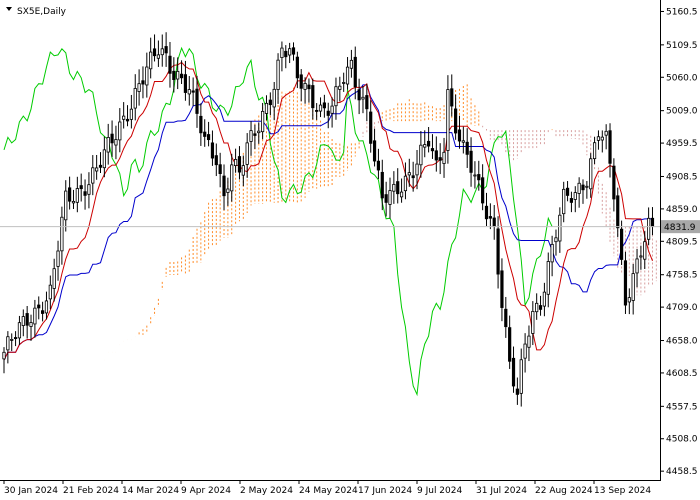 This screenshot has height=500, width=700. I want to click on symbol-label: SX5E,Daily, so click(42, 12).